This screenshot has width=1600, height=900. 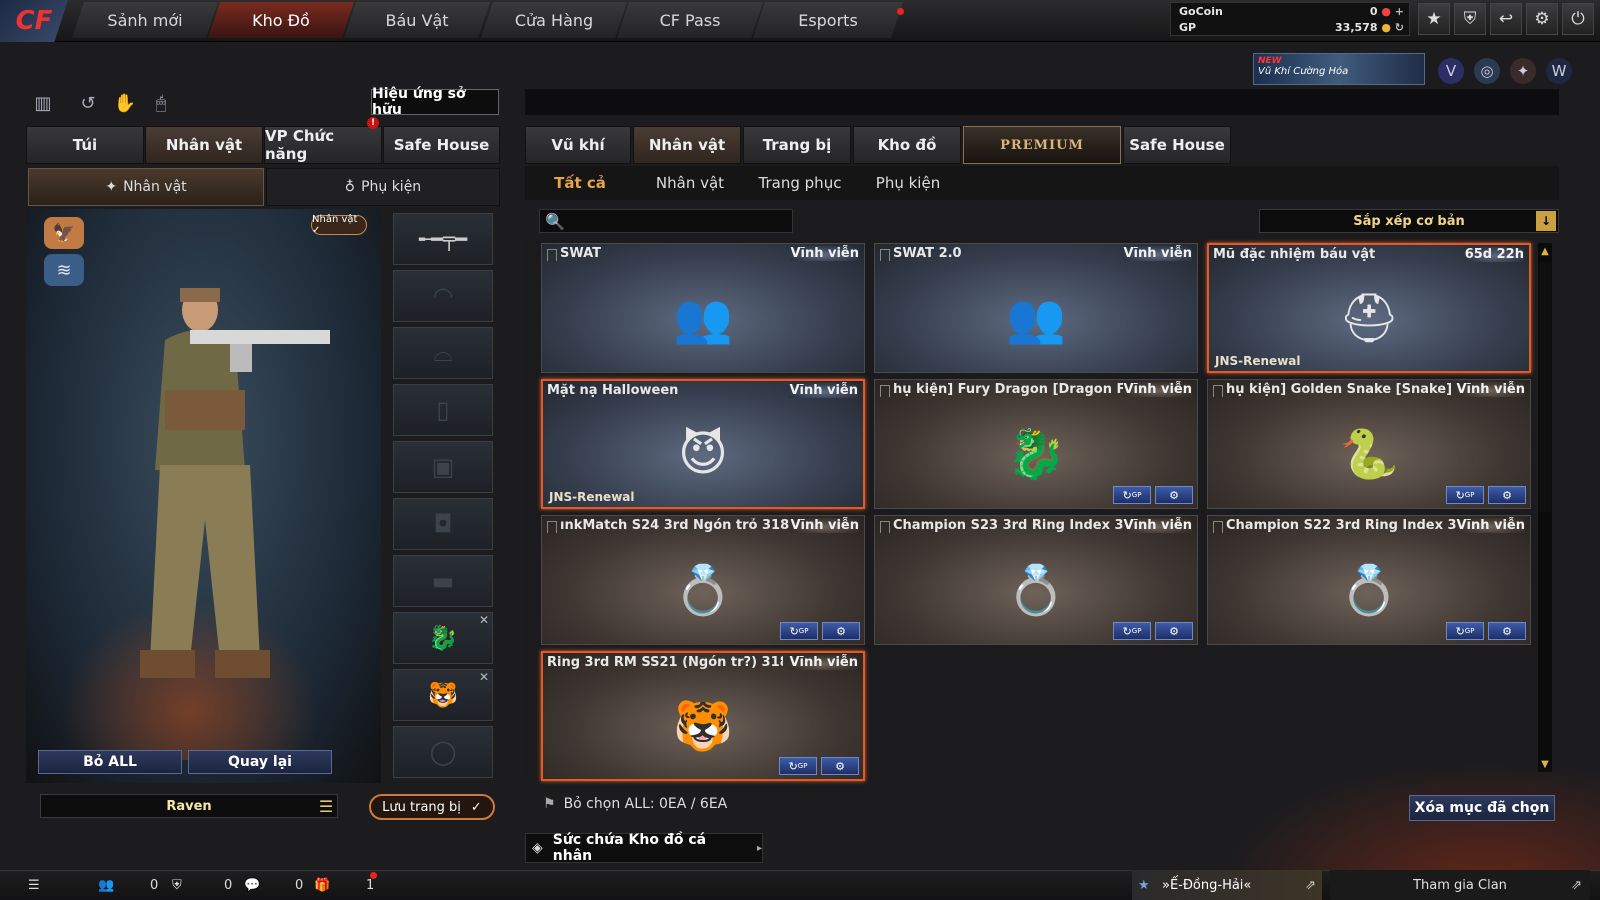 What do you see at coordinates (666, 221) in the screenshot?
I see `search-input` at bounding box center [666, 221].